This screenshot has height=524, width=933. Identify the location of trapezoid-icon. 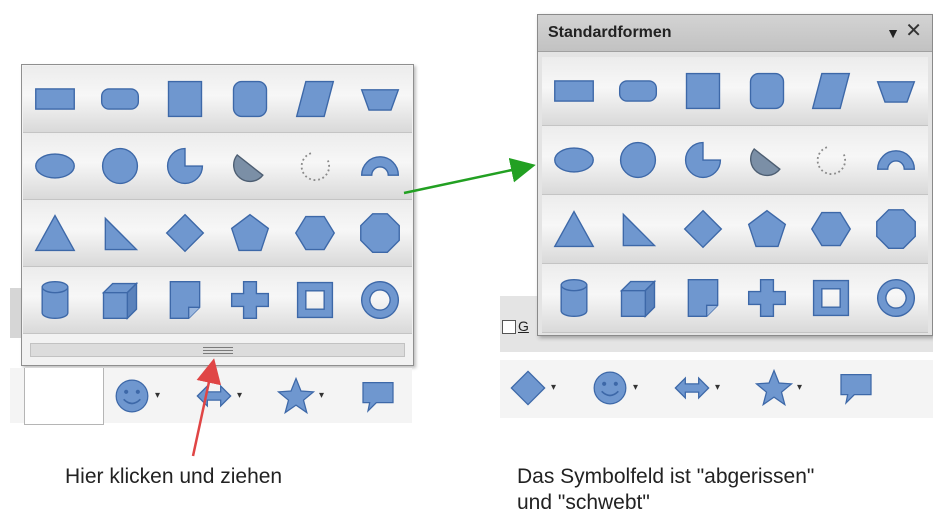
(896, 91).